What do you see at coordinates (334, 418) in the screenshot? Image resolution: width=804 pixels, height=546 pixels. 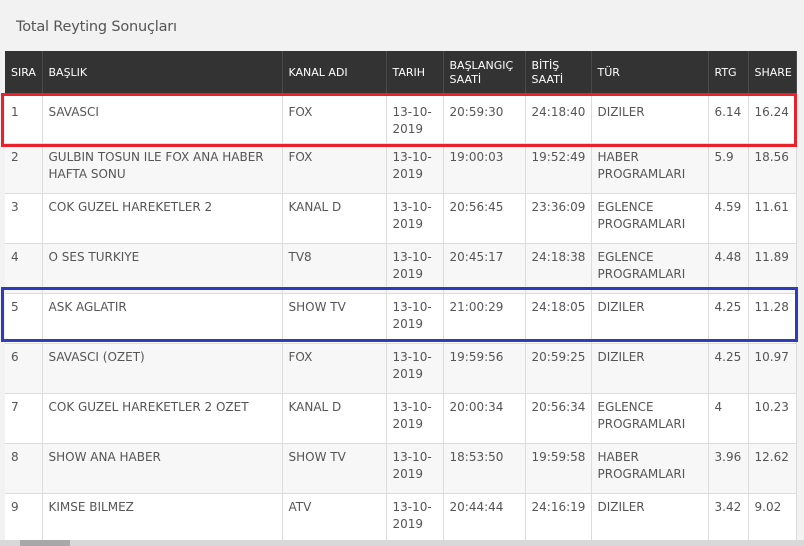 I see `cell-channel: KANAL D` at bounding box center [334, 418].